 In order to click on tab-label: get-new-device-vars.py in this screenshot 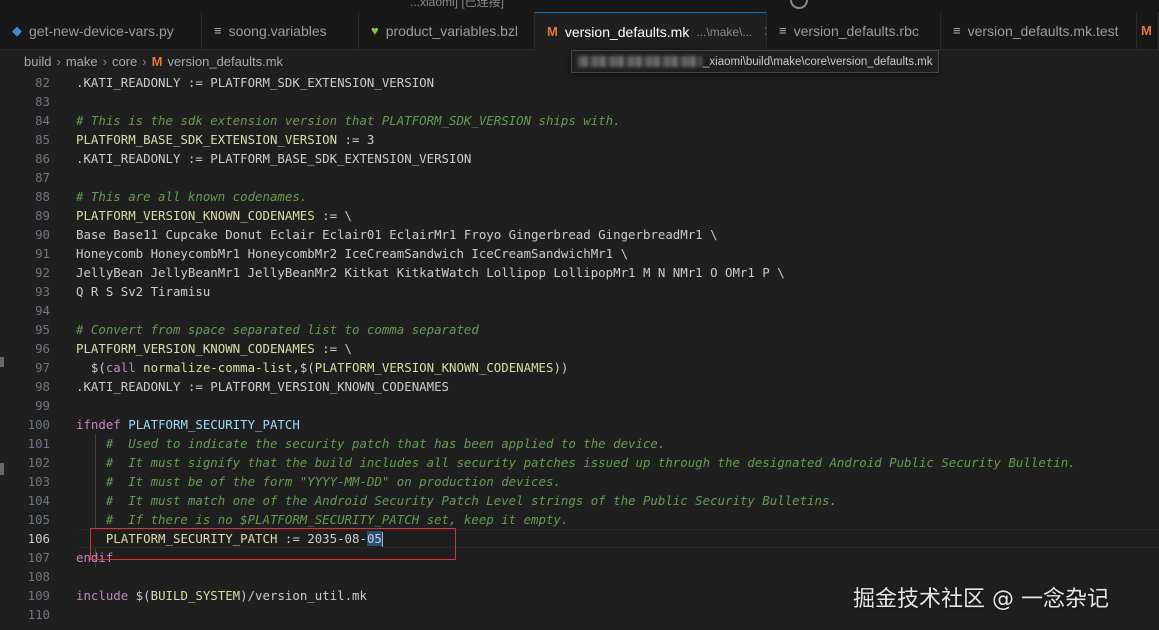, I will do `click(101, 30)`.